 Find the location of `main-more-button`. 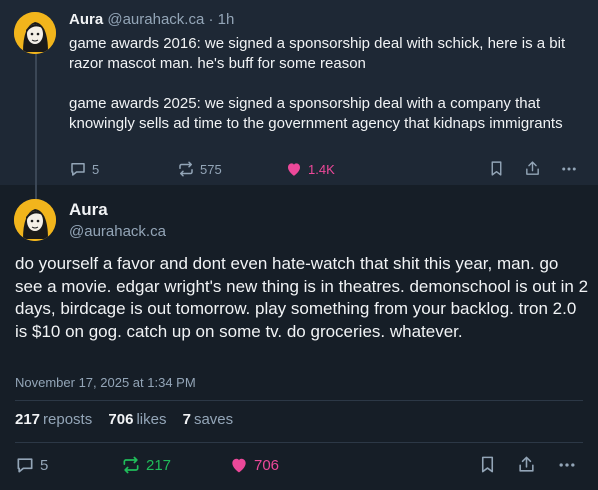

main-more-button is located at coordinates (567, 465).